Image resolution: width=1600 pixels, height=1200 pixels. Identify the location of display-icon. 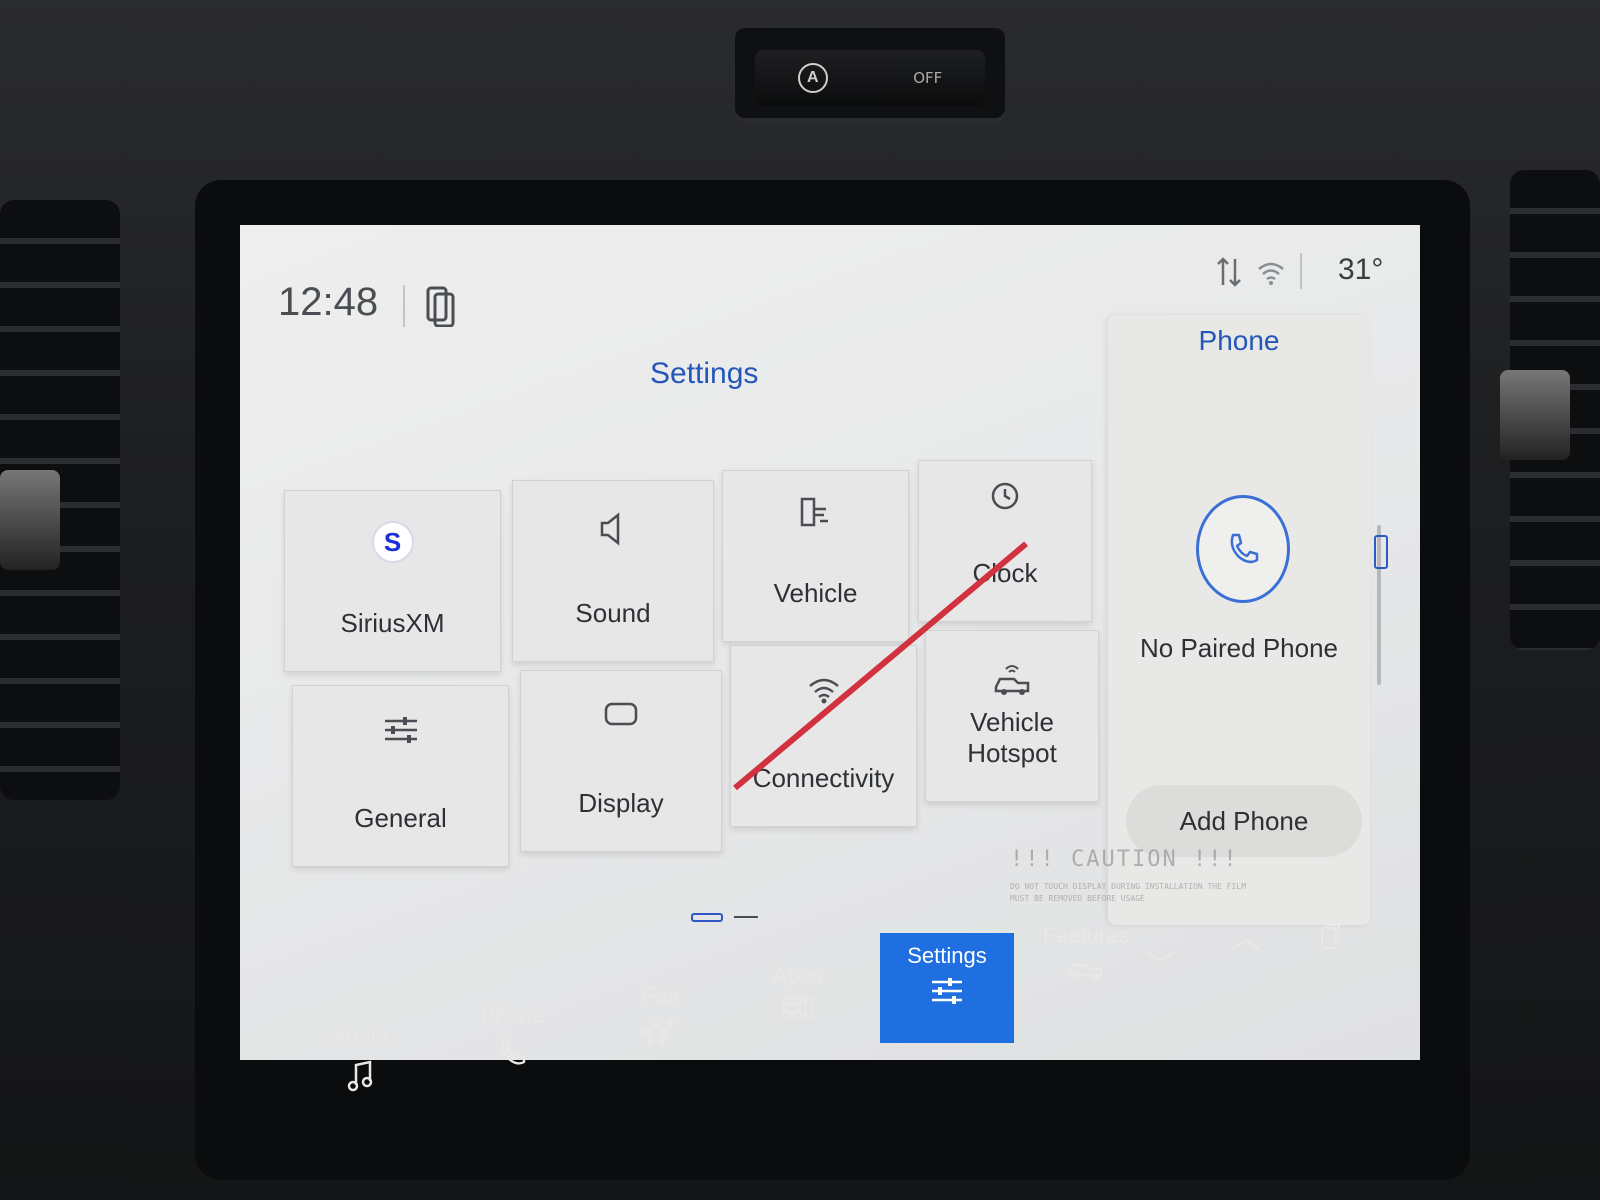
(621, 714).